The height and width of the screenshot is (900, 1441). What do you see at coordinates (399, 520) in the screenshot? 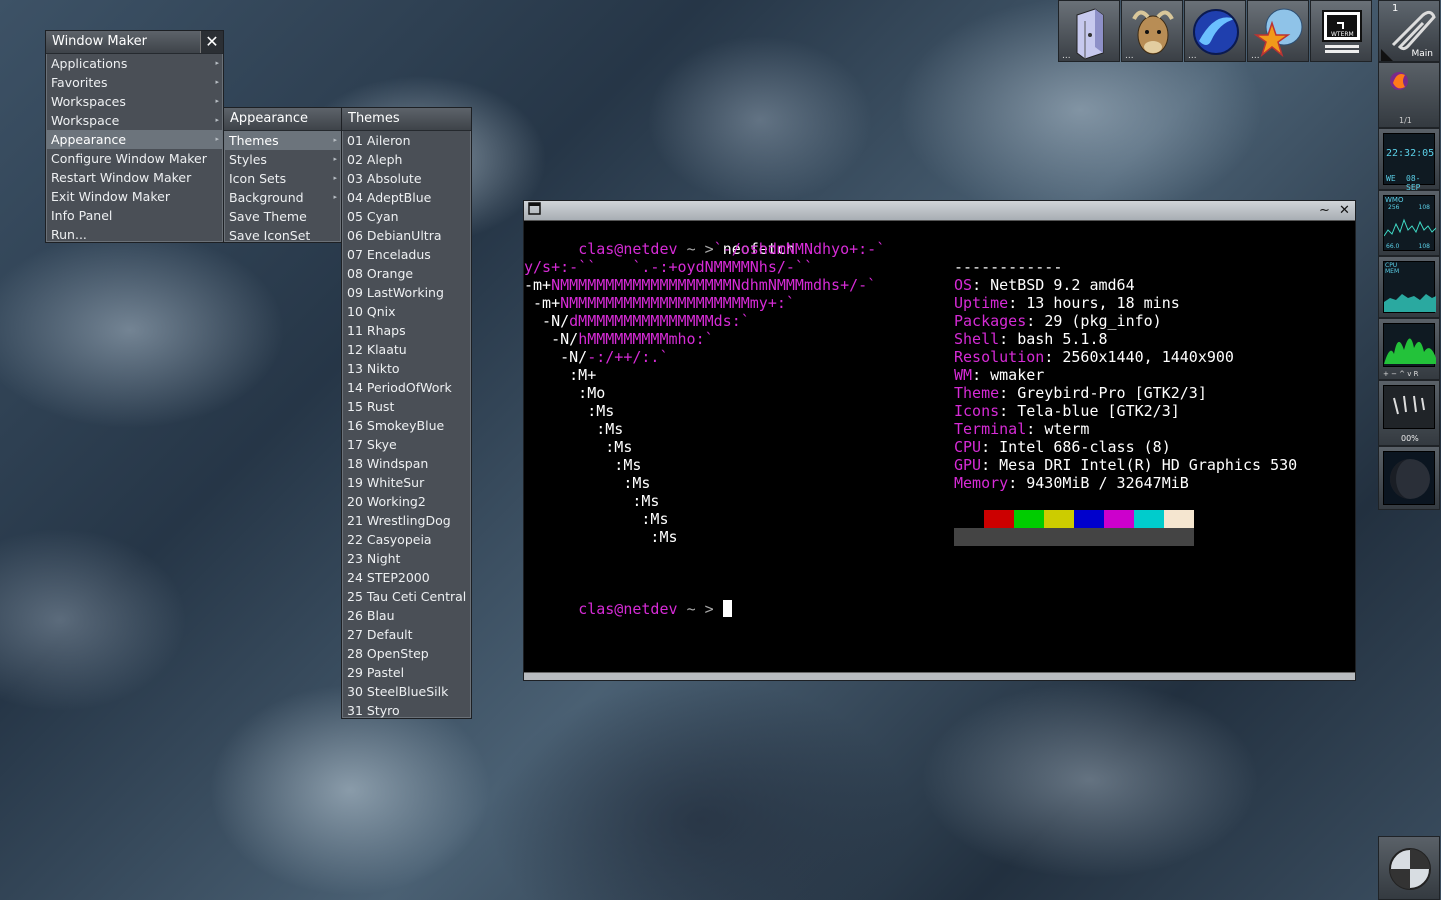
I see `themes-menu-item-label: 21 WrestlingDog` at bounding box center [399, 520].